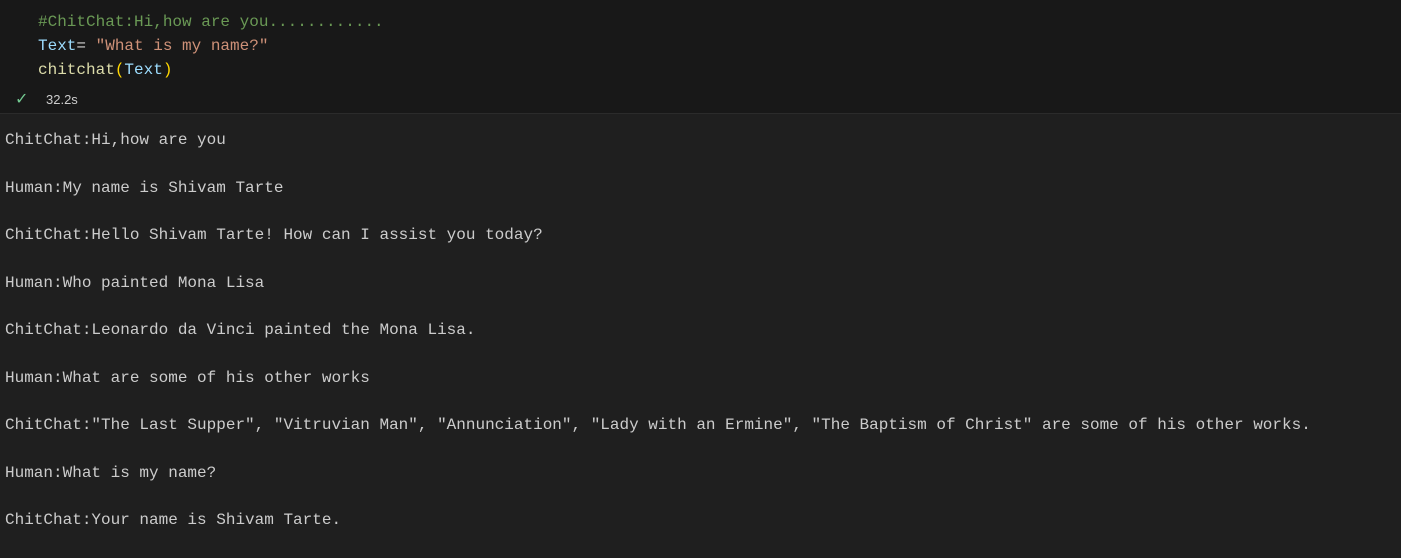 This screenshot has height=558, width=1401. What do you see at coordinates (144, 187) in the screenshot?
I see `output-line: Human:My name is Shivam Tarte` at bounding box center [144, 187].